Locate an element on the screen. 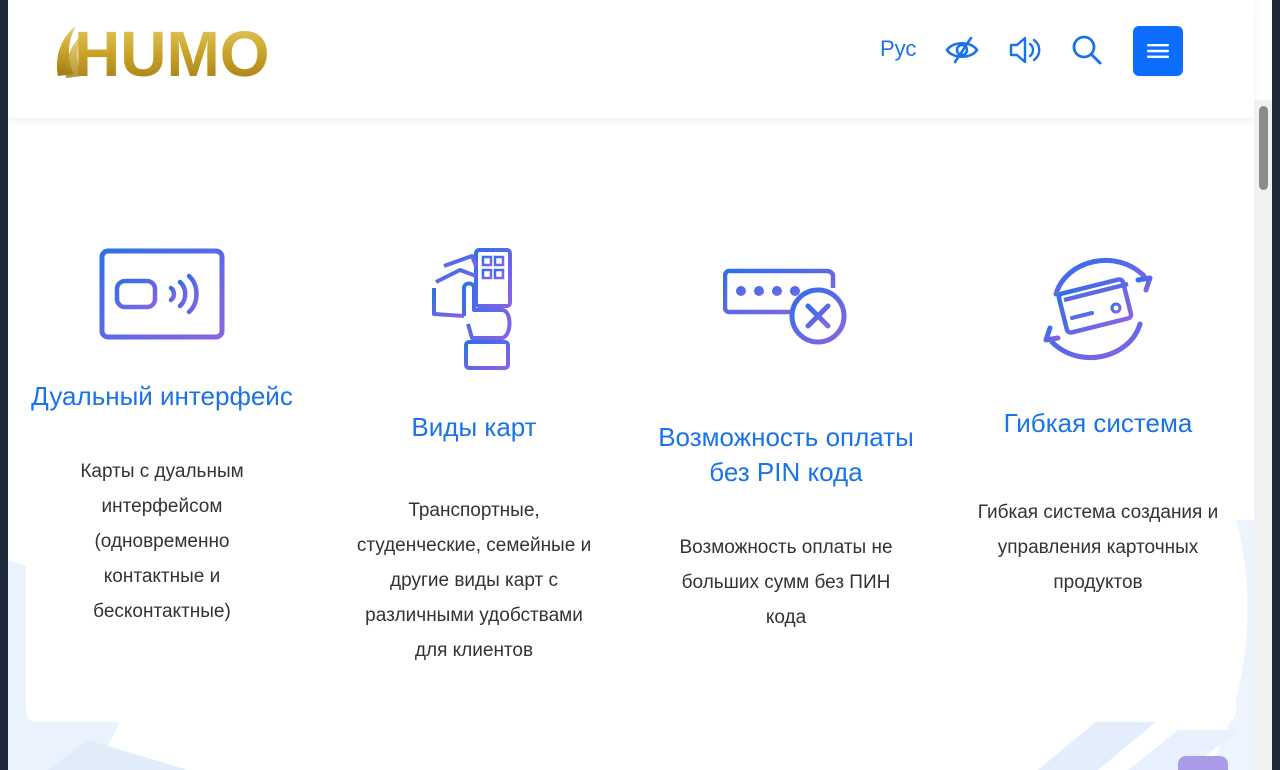 This screenshot has height=770, width=1280. scrollbar-thumb is located at coordinates (1263, 148).